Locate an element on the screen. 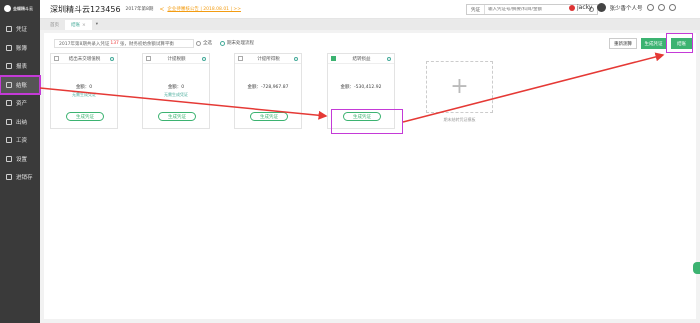 The image size is (700, 323). tab-home: 首页 is located at coordinates (54, 25).